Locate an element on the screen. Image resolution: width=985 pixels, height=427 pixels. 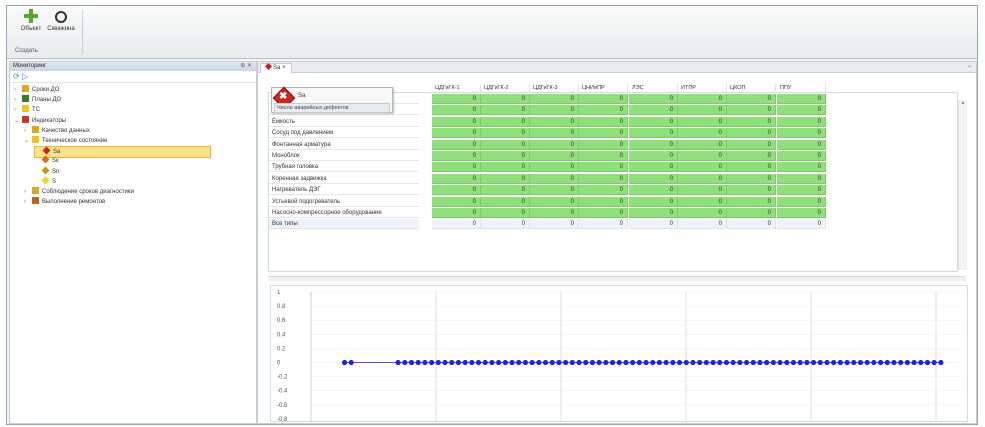
column-header: ЦДГиГК-1 is located at coordinates (456, 88).